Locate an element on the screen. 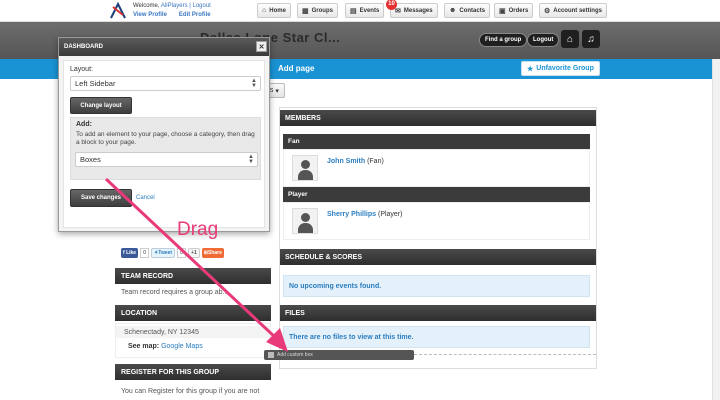  drag-annotation-label: Drag is located at coordinates (198, 229).